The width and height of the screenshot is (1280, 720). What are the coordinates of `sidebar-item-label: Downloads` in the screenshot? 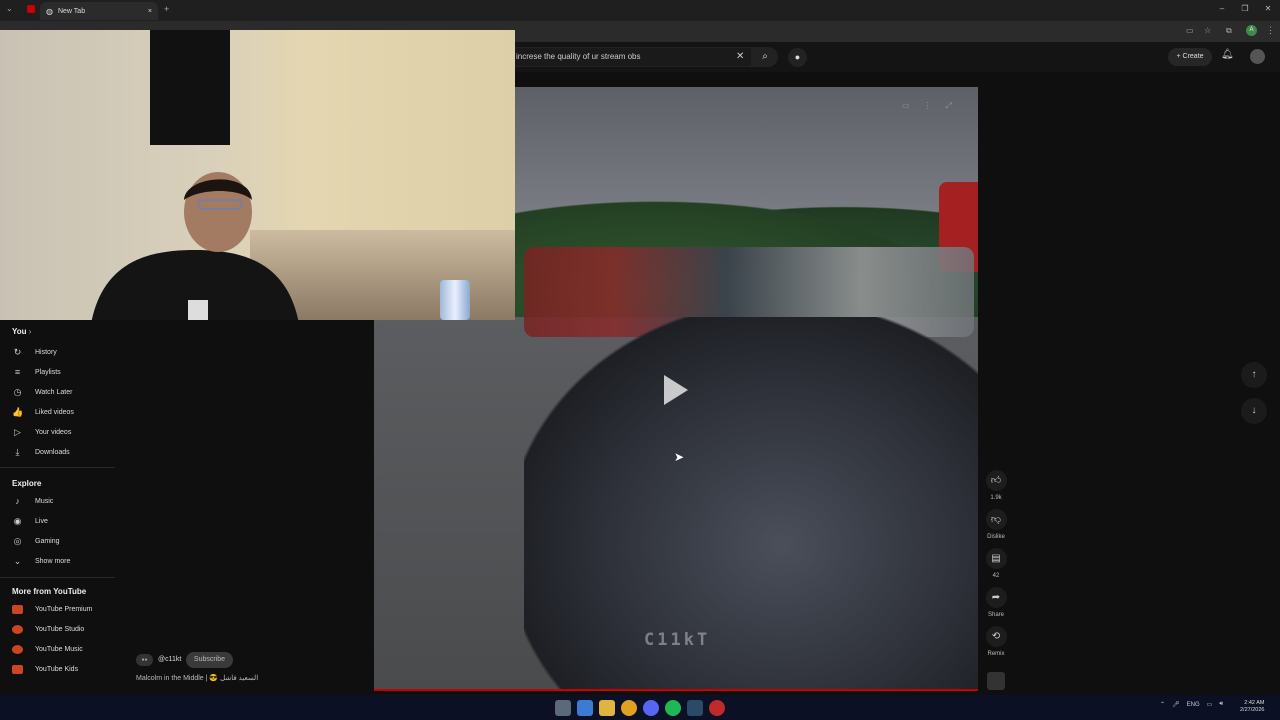 It's located at (52, 452).